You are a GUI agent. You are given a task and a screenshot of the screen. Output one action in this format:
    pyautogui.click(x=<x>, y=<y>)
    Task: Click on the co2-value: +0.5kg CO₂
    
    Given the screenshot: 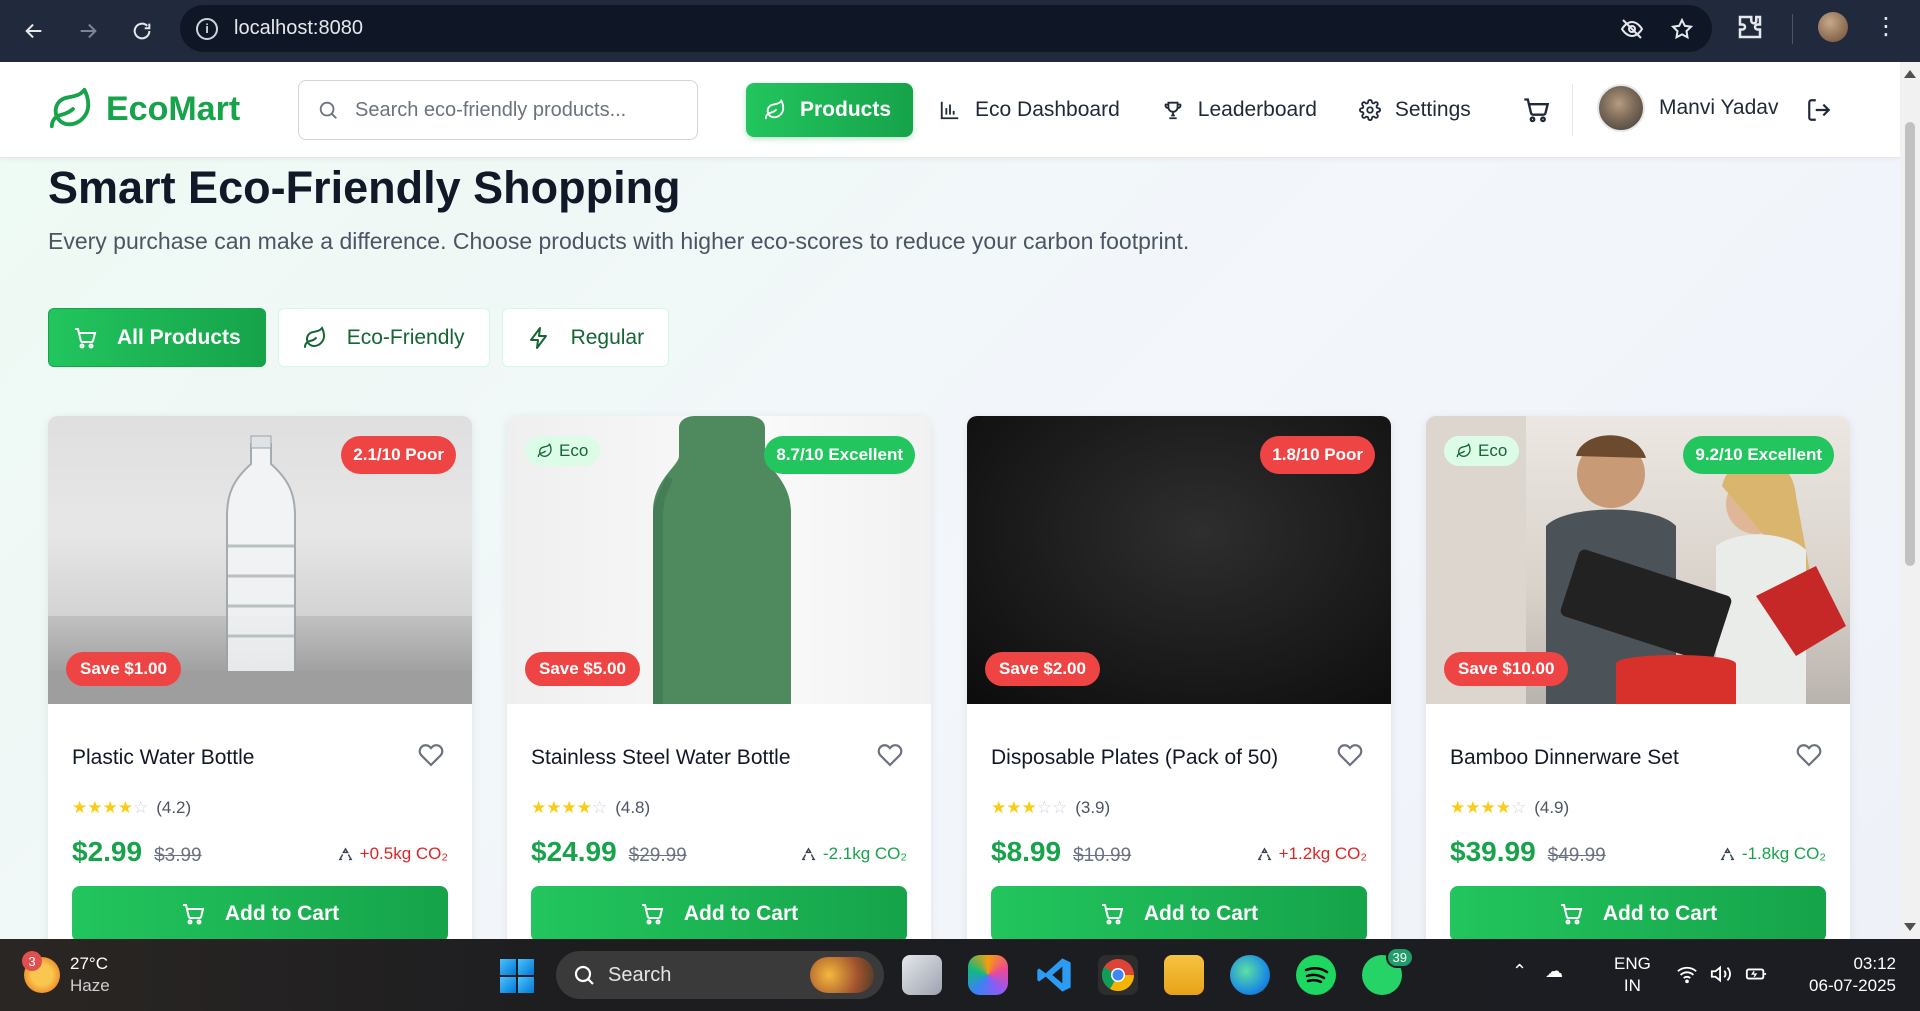 What is the action you would take?
    pyautogui.click(x=403, y=853)
    